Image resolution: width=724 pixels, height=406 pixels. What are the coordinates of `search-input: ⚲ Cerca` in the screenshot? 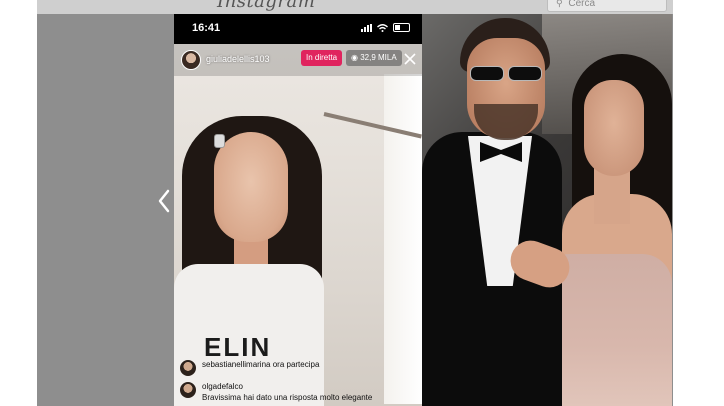 It's located at (607, 6).